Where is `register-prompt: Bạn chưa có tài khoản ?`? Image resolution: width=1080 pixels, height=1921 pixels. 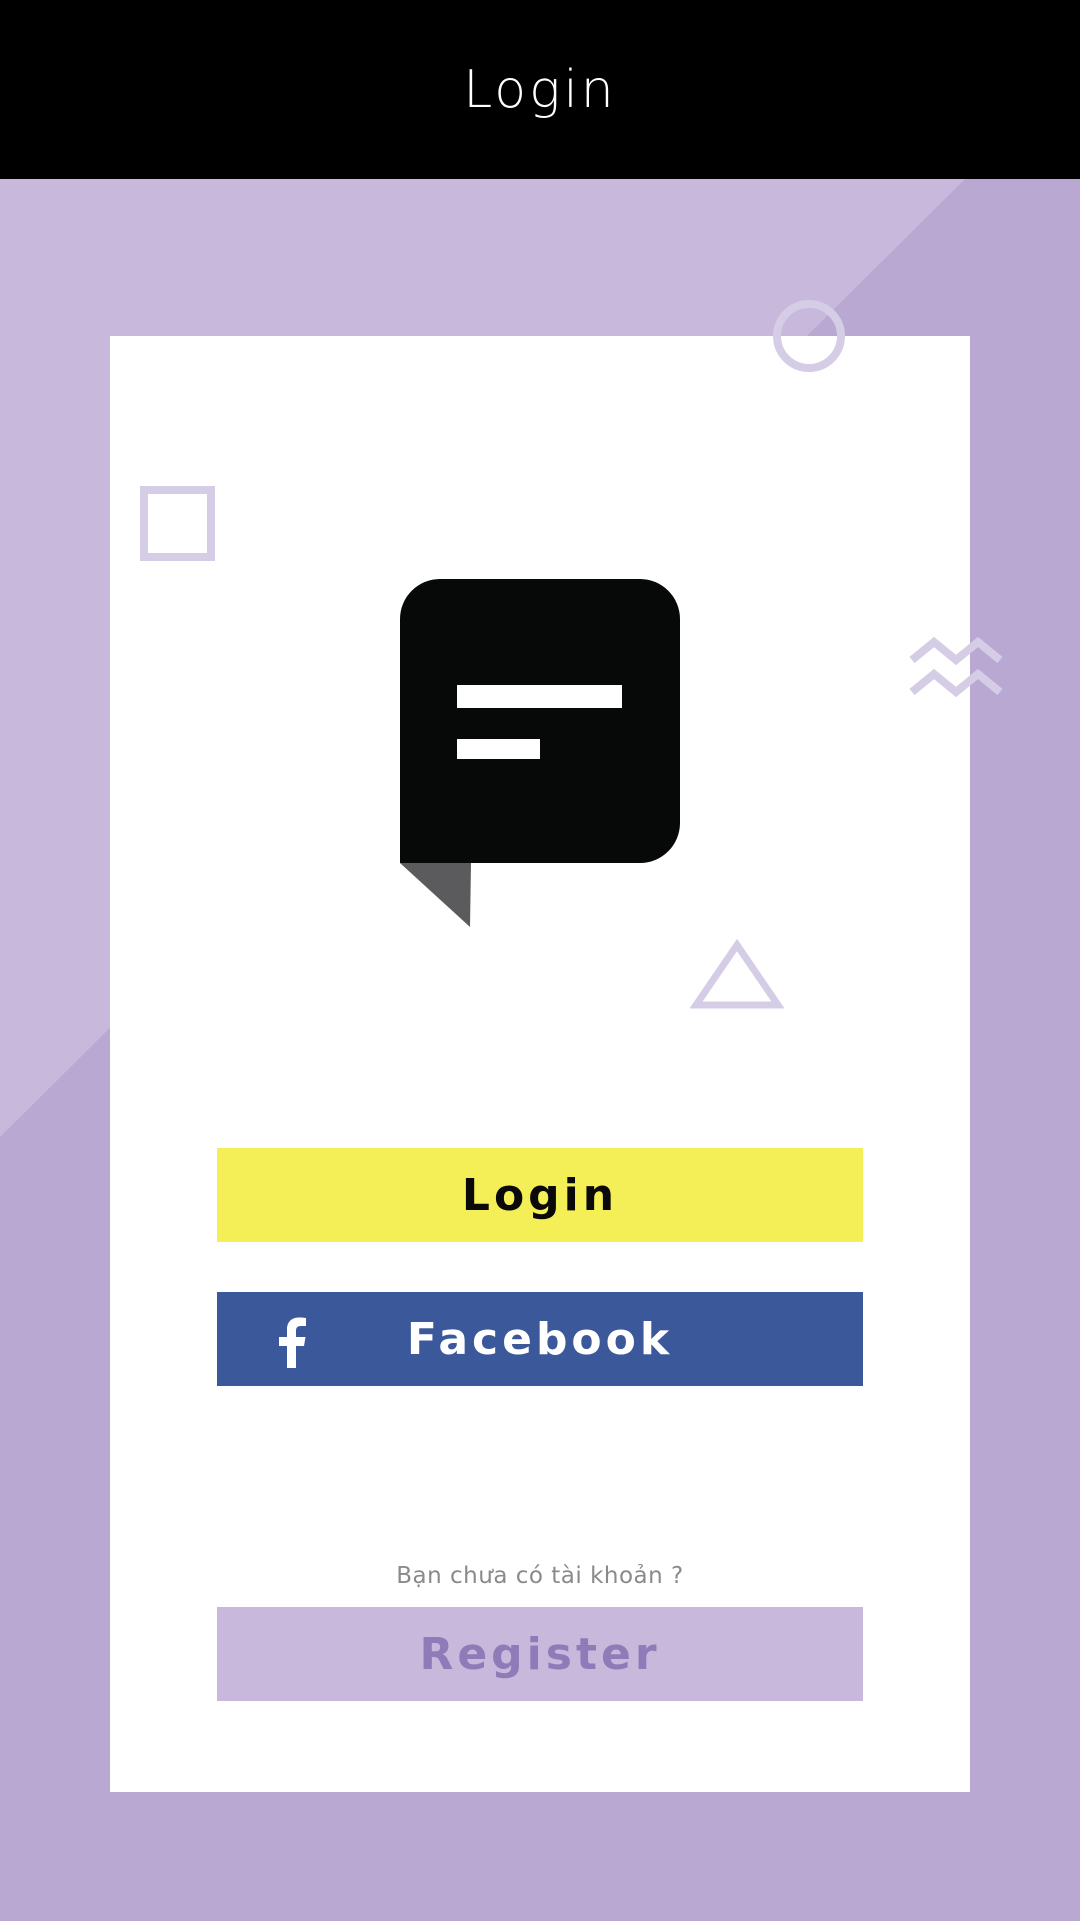
register-prompt: Bạn chưa có tài khoản ? is located at coordinates (540, 1576).